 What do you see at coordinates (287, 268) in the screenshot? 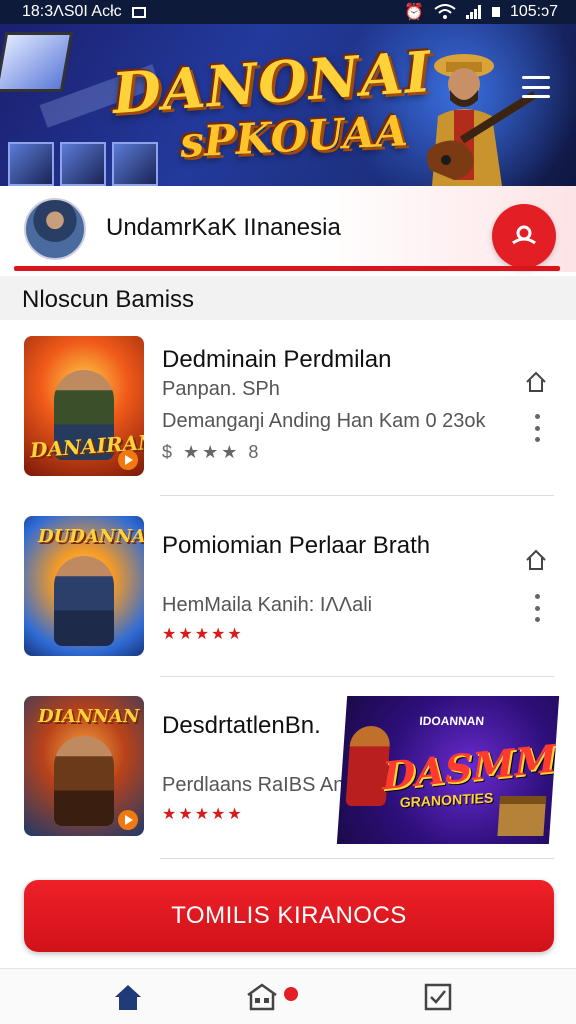
I see `profile-underline` at bounding box center [287, 268].